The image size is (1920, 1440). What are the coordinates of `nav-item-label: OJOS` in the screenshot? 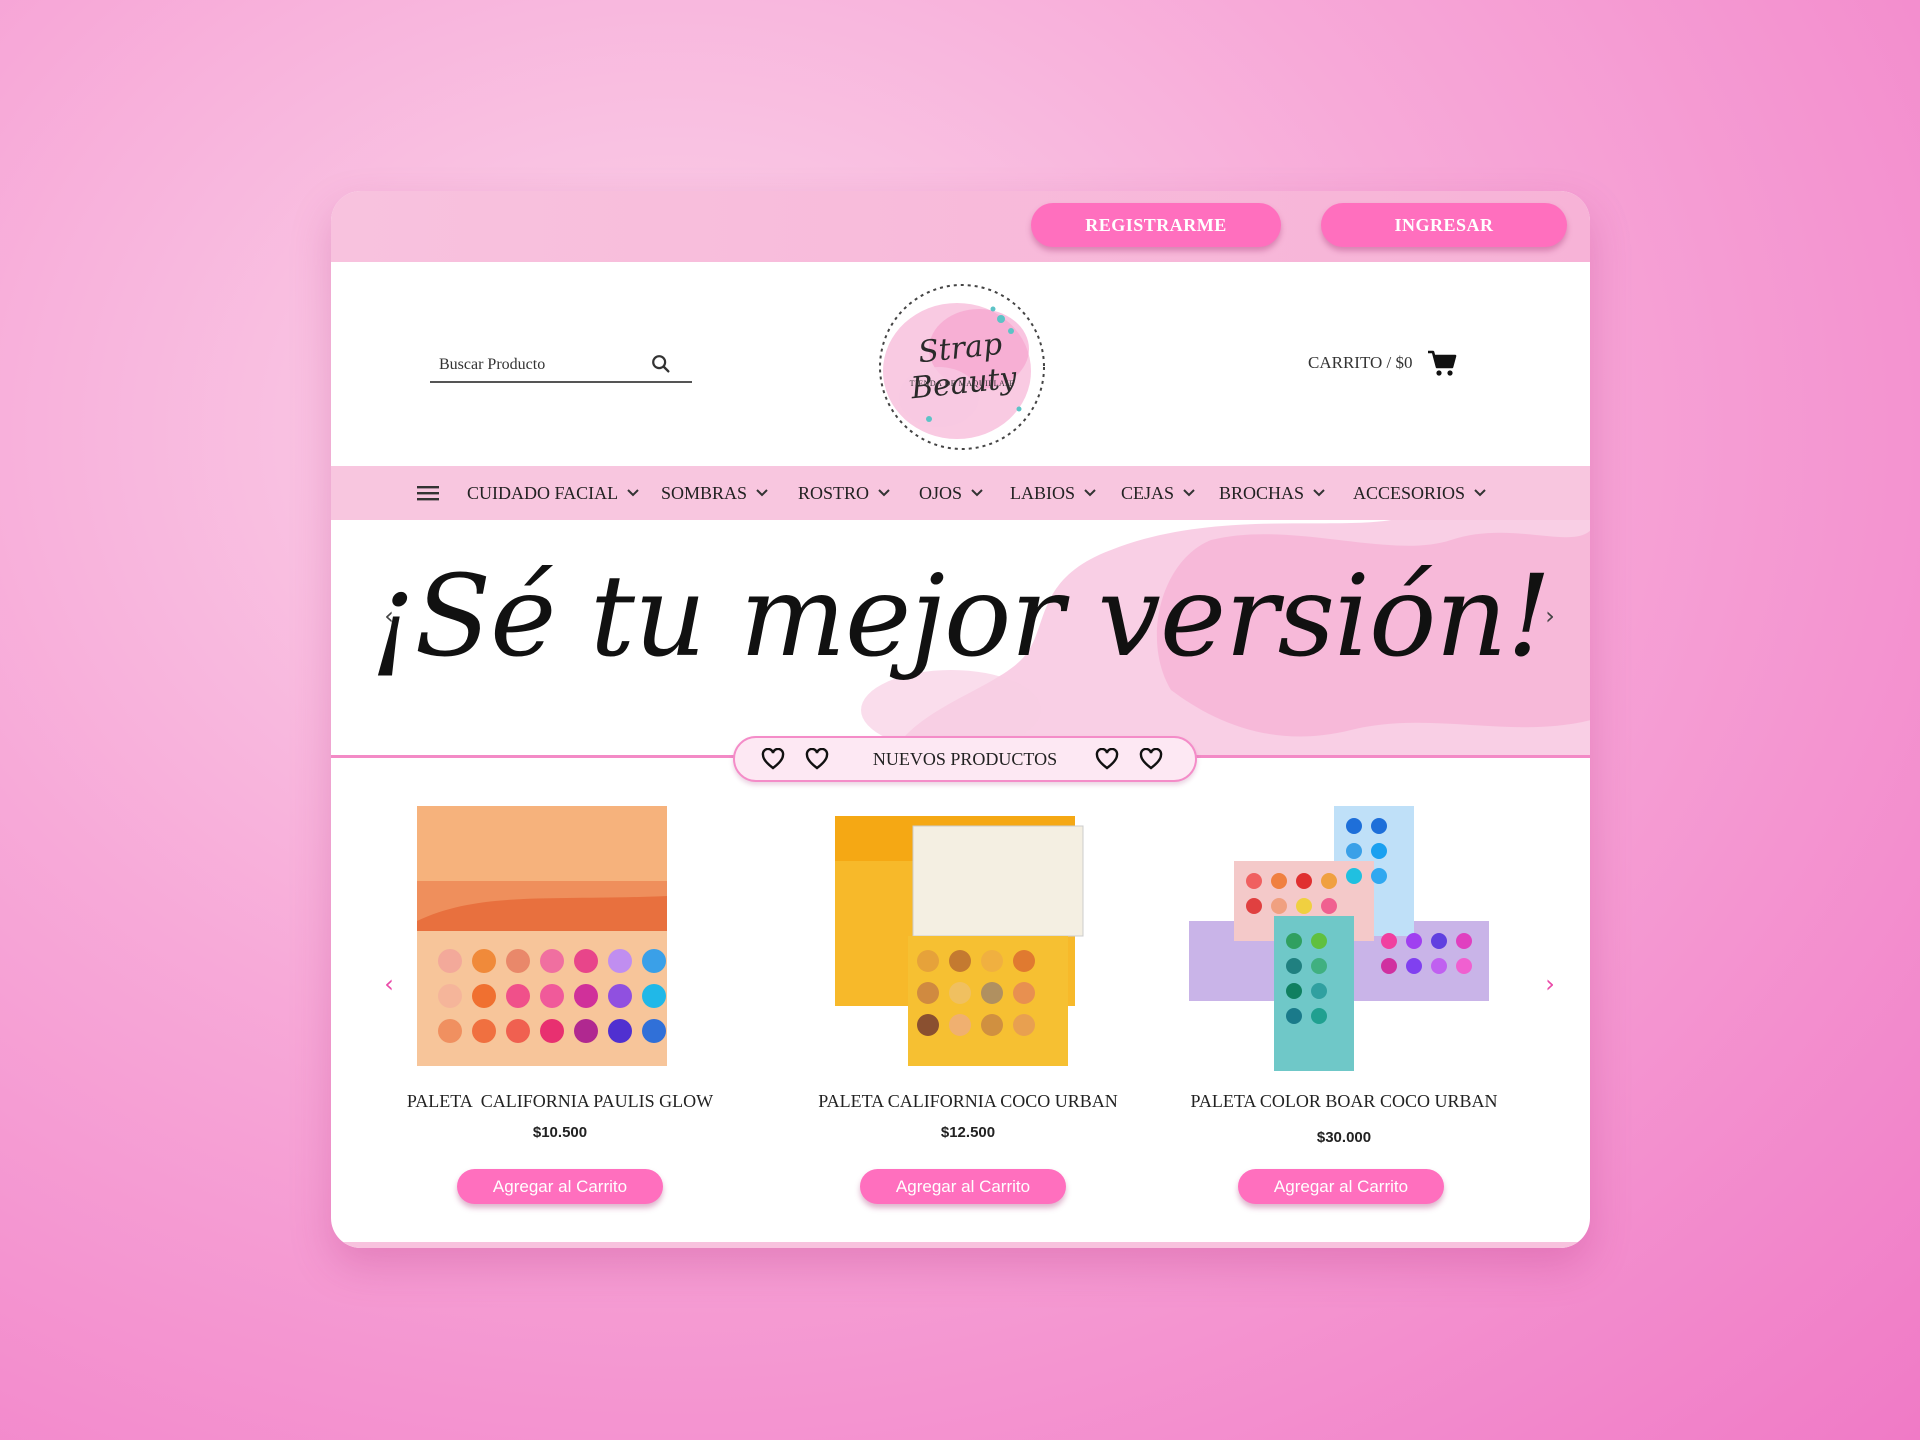 It's located at (941, 492).